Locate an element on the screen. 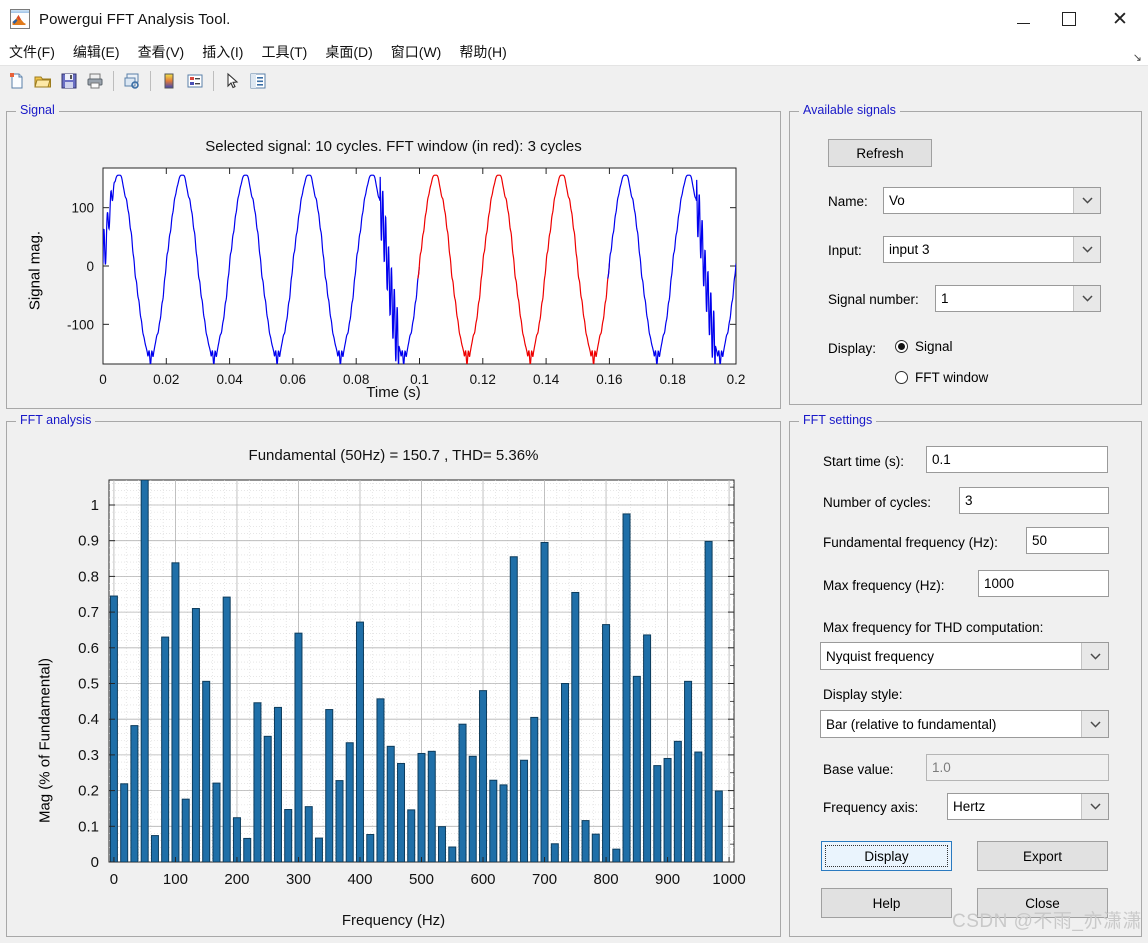 The width and height of the screenshot is (1148, 943). svg-text: 0.9 is located at coordinates (88, 541).